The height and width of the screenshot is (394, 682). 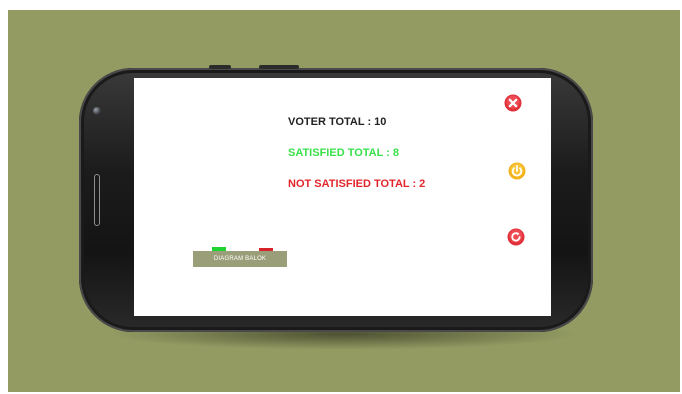 What do you see at coordinates (337, 122) in the screenshot?
I see `voter-total-text: VOTER TOTAL : 10` at bounding box center [337, 122].